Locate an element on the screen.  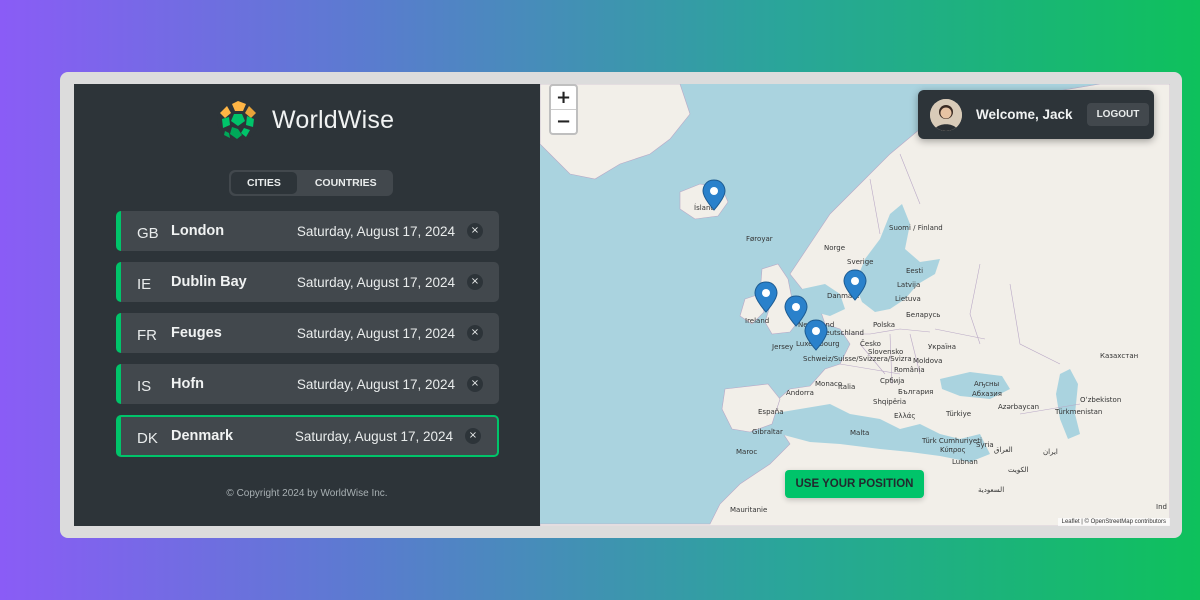
logo: WorldWise is located at coordinates (305, 120).